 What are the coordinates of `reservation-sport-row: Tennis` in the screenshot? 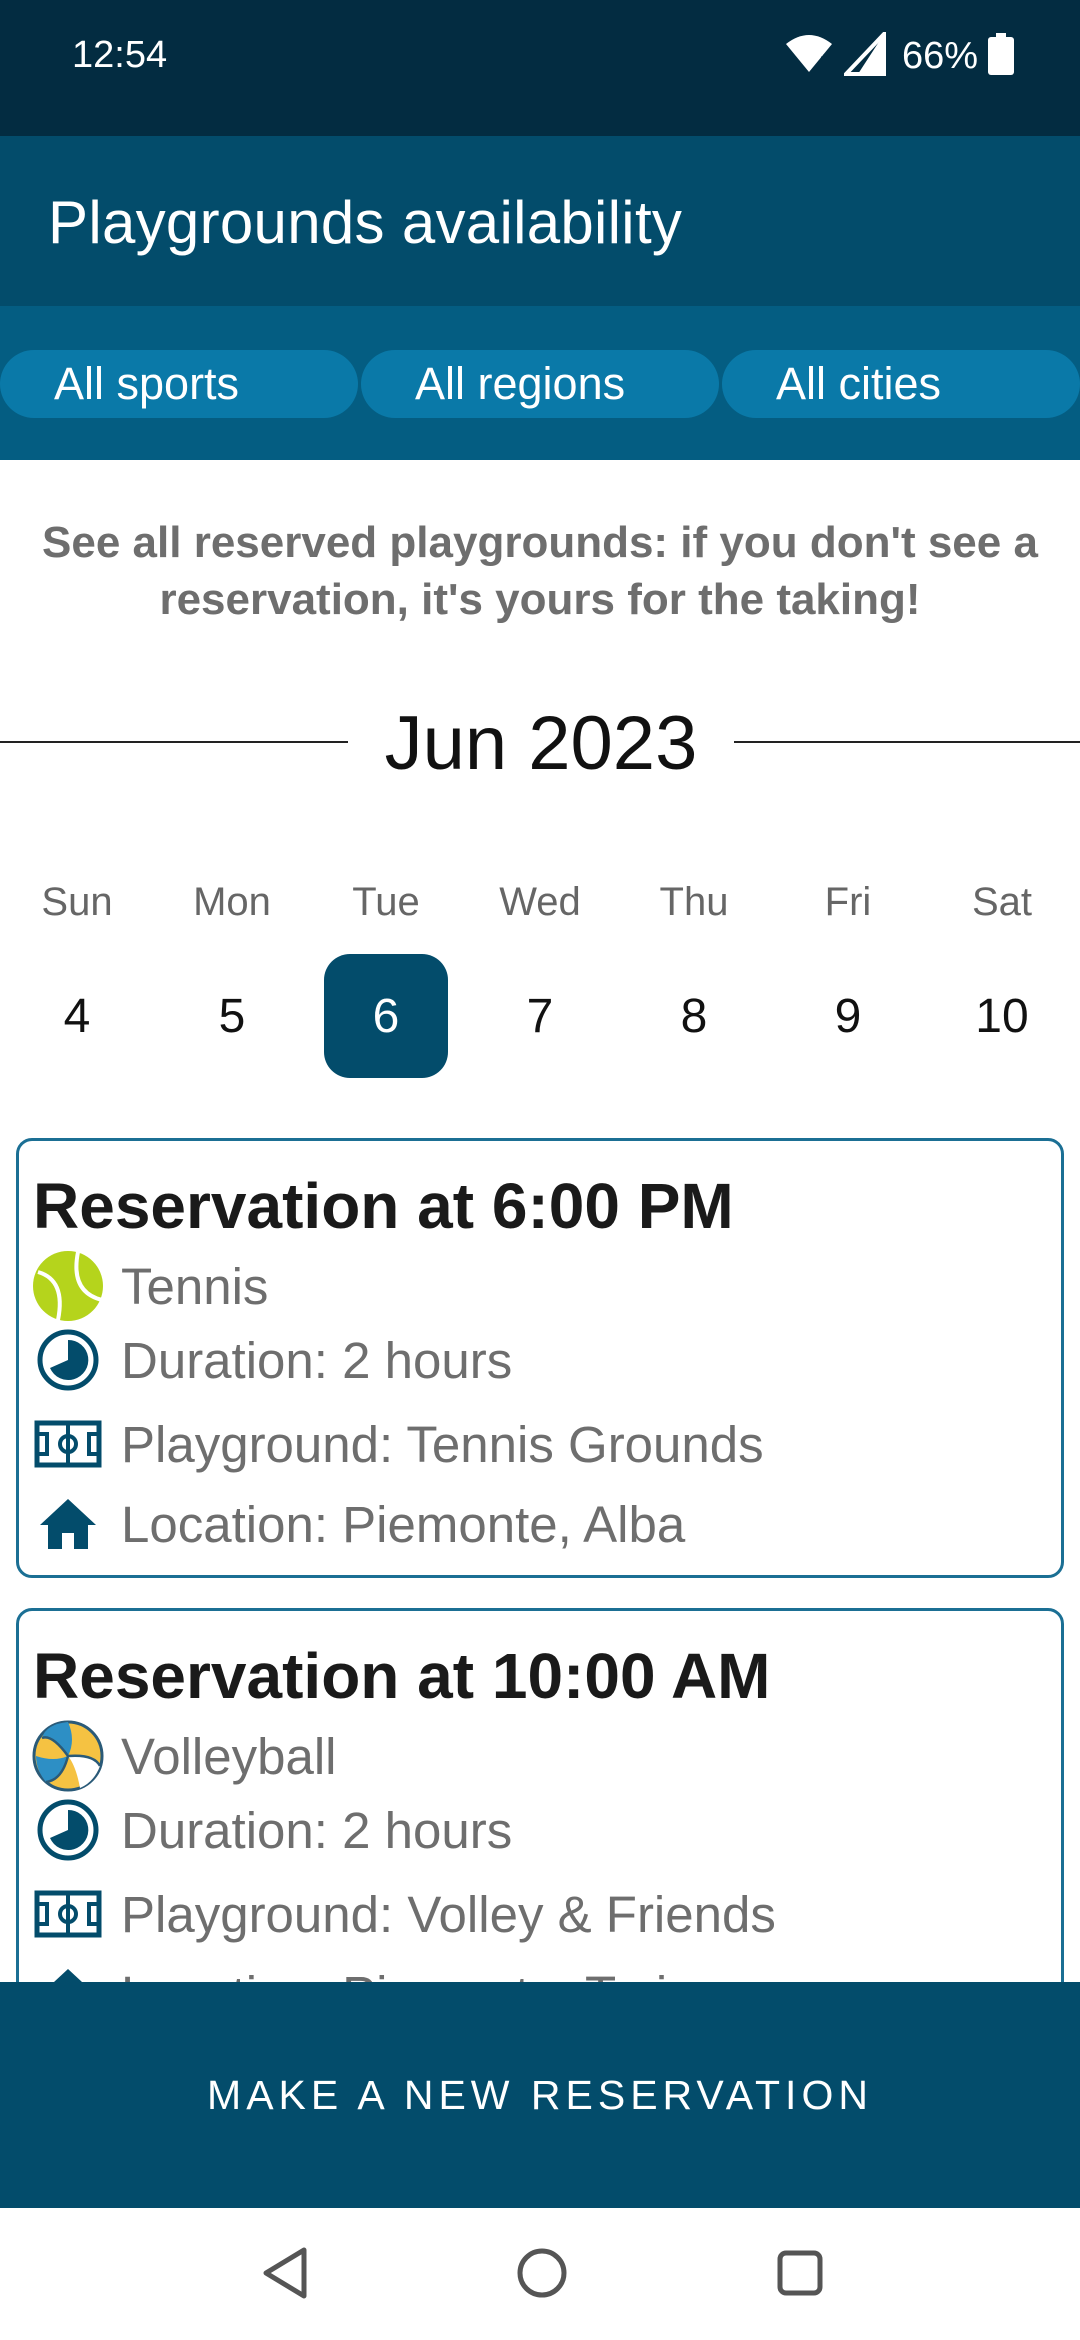 It's located at (149, 1286).